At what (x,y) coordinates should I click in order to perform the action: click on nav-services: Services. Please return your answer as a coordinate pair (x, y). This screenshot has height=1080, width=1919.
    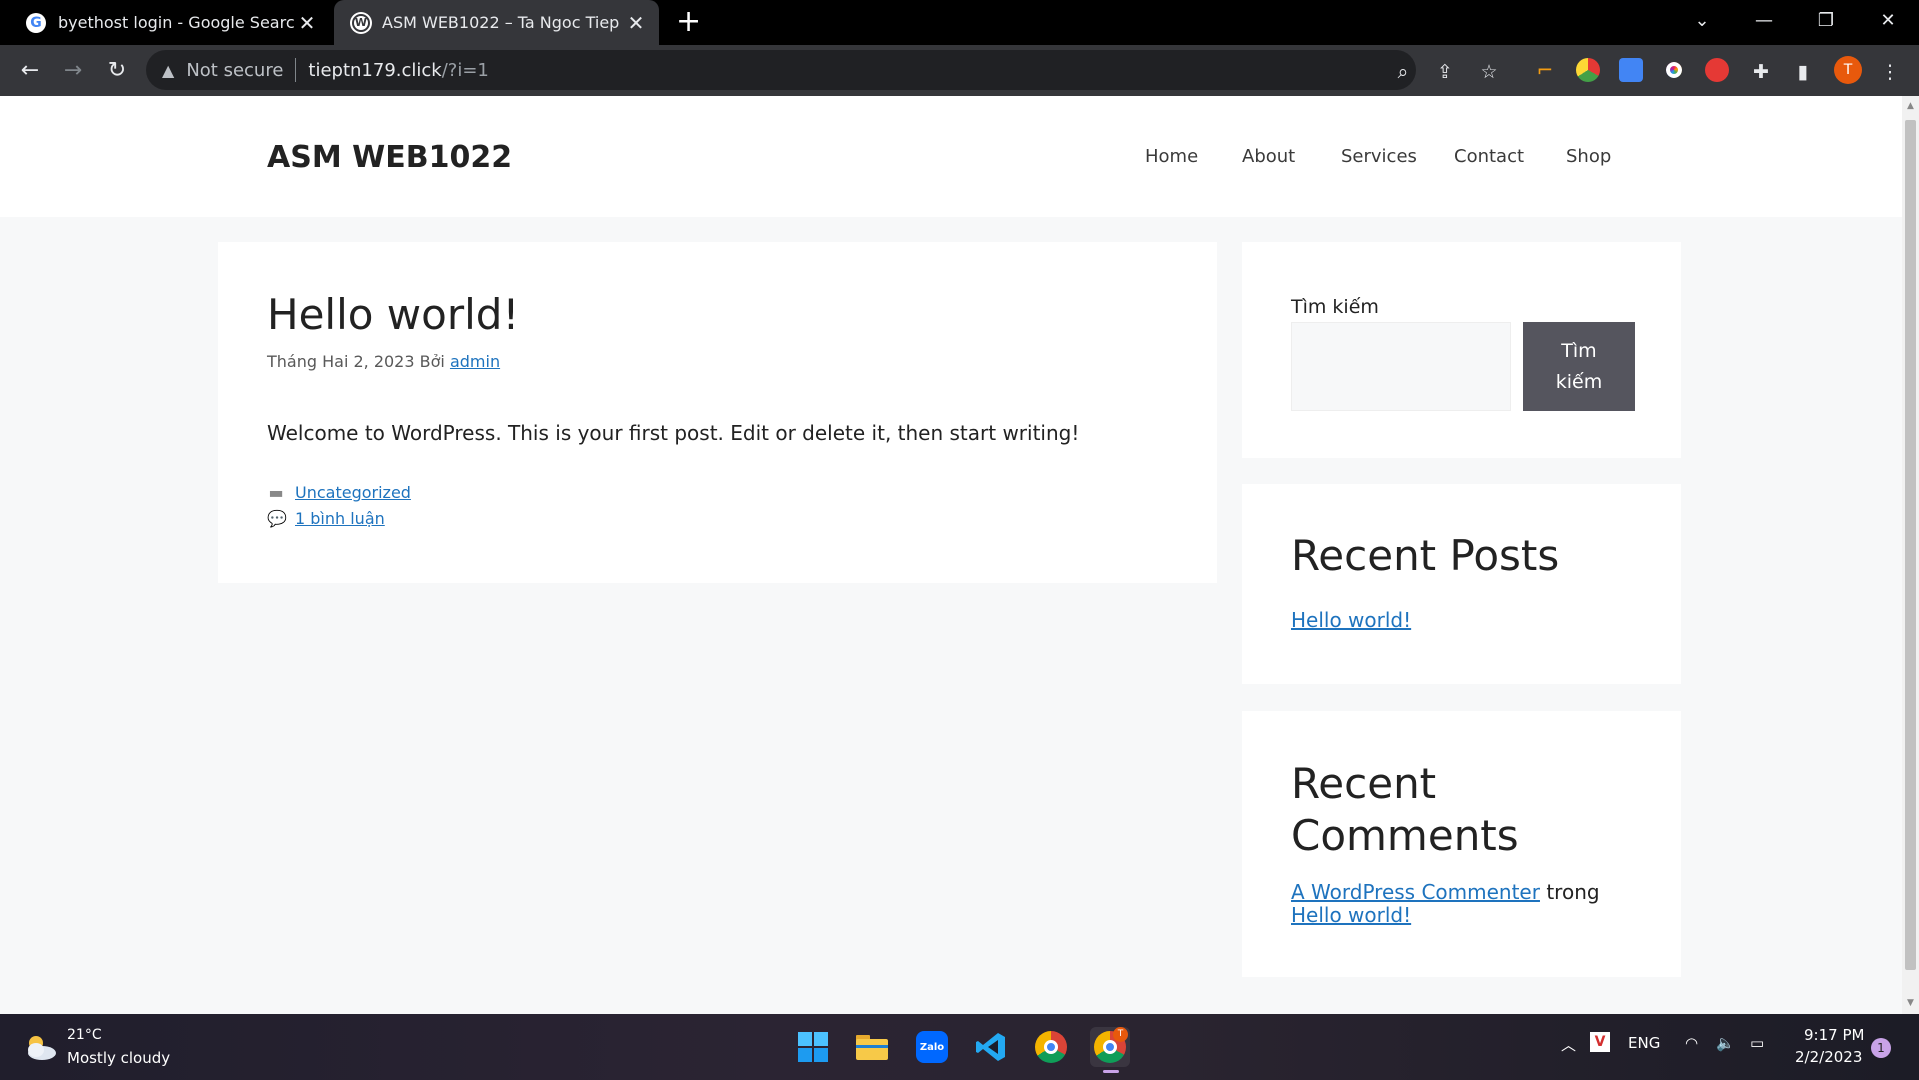
    Looking at the image, I should click on (1379, 156).